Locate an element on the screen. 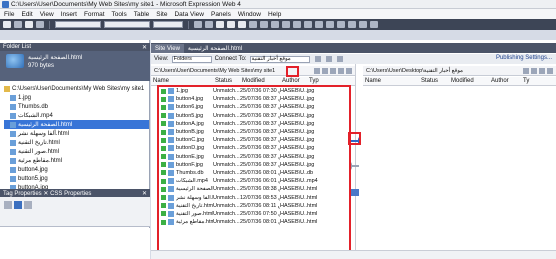  tag-properties-header: Tag Properties ✕ CSS Properties ✕ is located at coordinates (75, 193).